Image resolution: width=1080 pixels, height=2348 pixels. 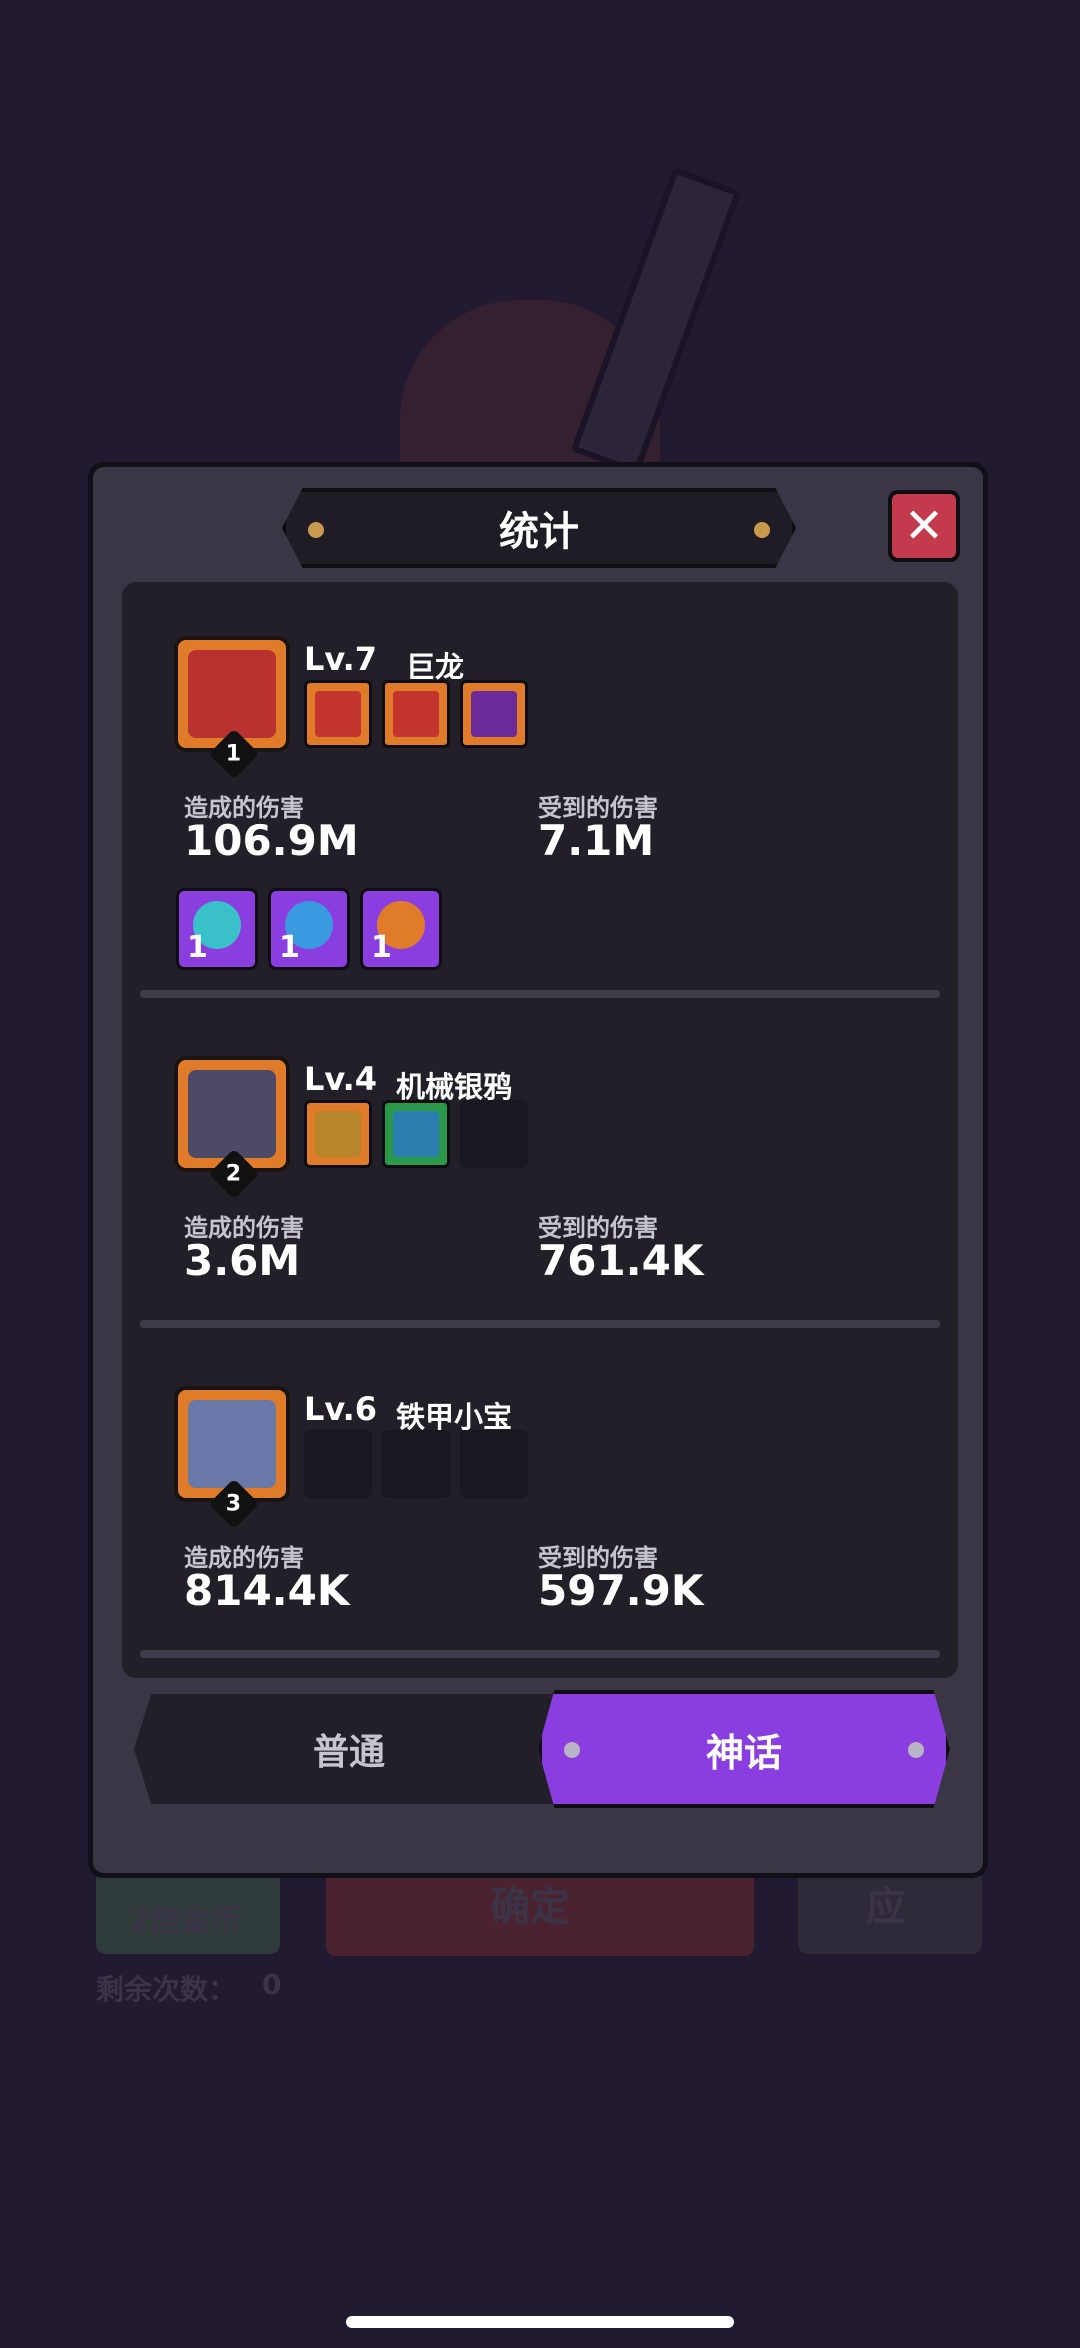 I want to click on helmet-icon, so click(x=338, y=1134).